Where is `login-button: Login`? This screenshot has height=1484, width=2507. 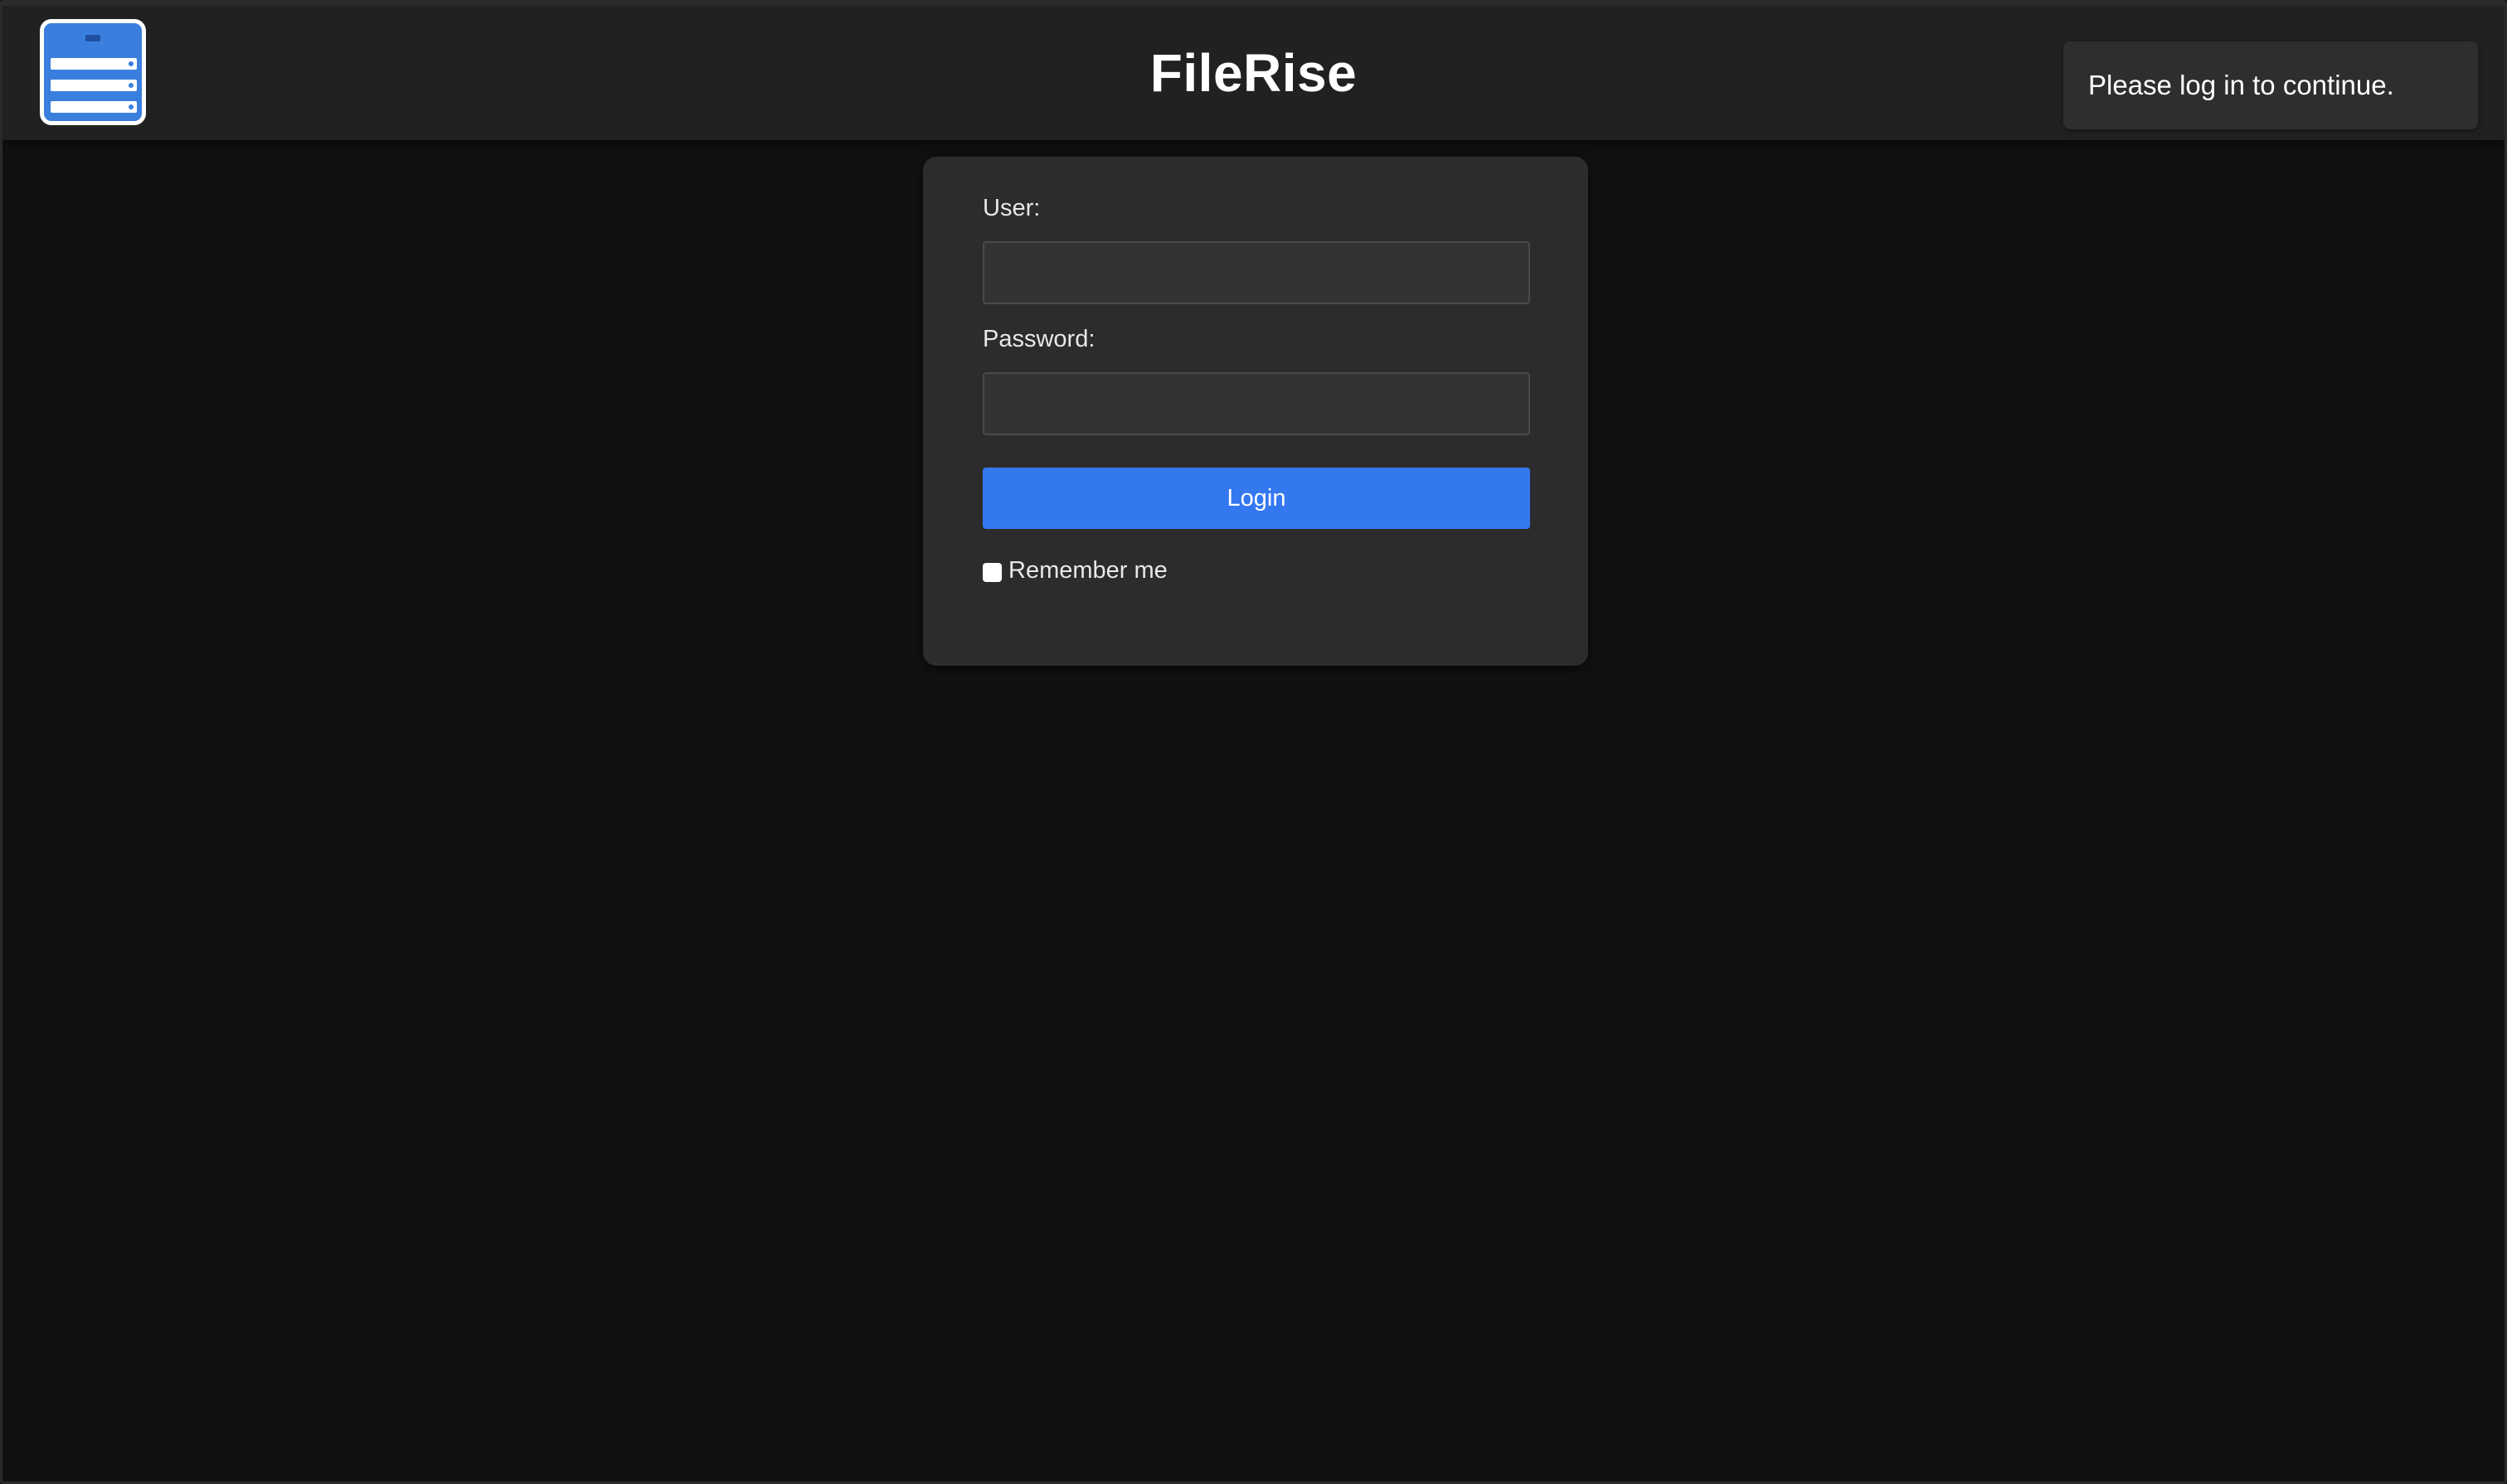
login-button: Login is located at coordinates (1256, 499).